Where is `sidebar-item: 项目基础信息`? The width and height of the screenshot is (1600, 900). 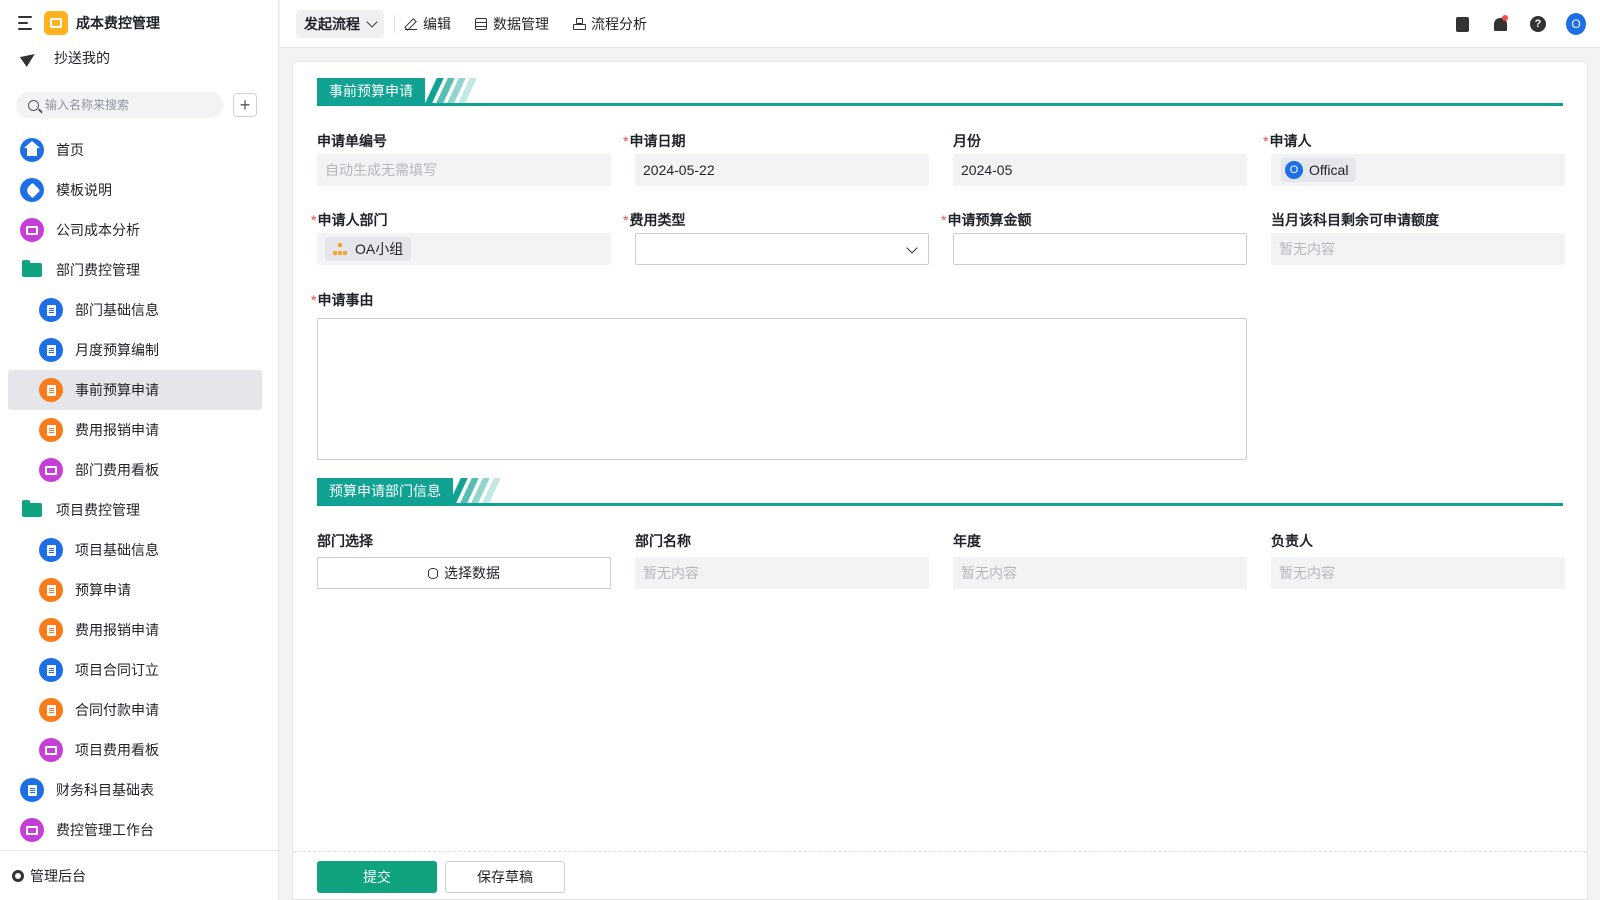
sidebar-item: 项目基础信息 is located at coordinates (139, 550).